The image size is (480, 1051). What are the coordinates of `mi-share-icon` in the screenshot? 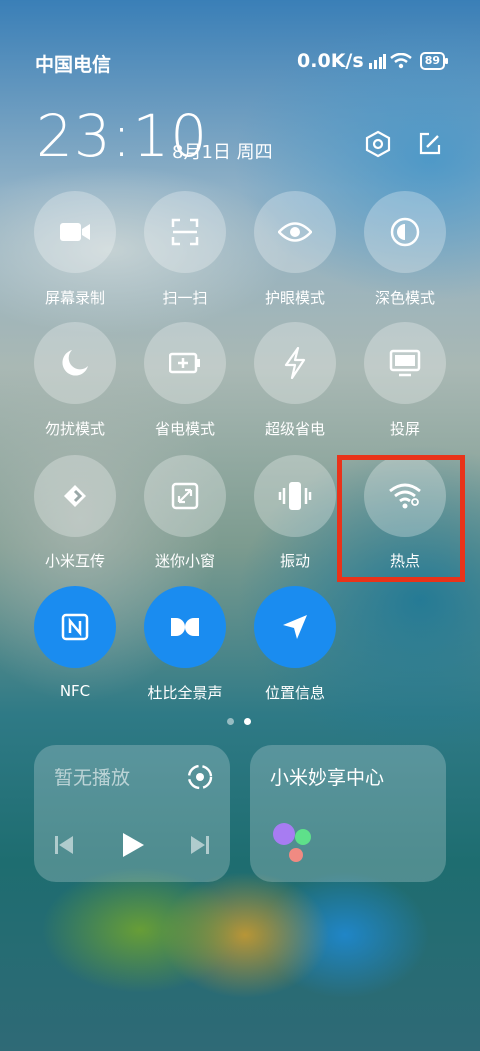 It's located at (75, 496).